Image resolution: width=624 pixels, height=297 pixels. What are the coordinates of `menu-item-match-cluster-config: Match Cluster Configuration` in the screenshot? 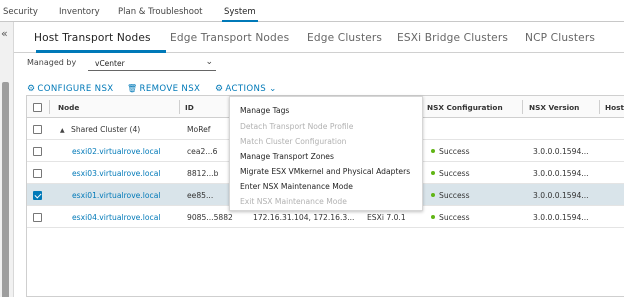 It's located at (293, 141).